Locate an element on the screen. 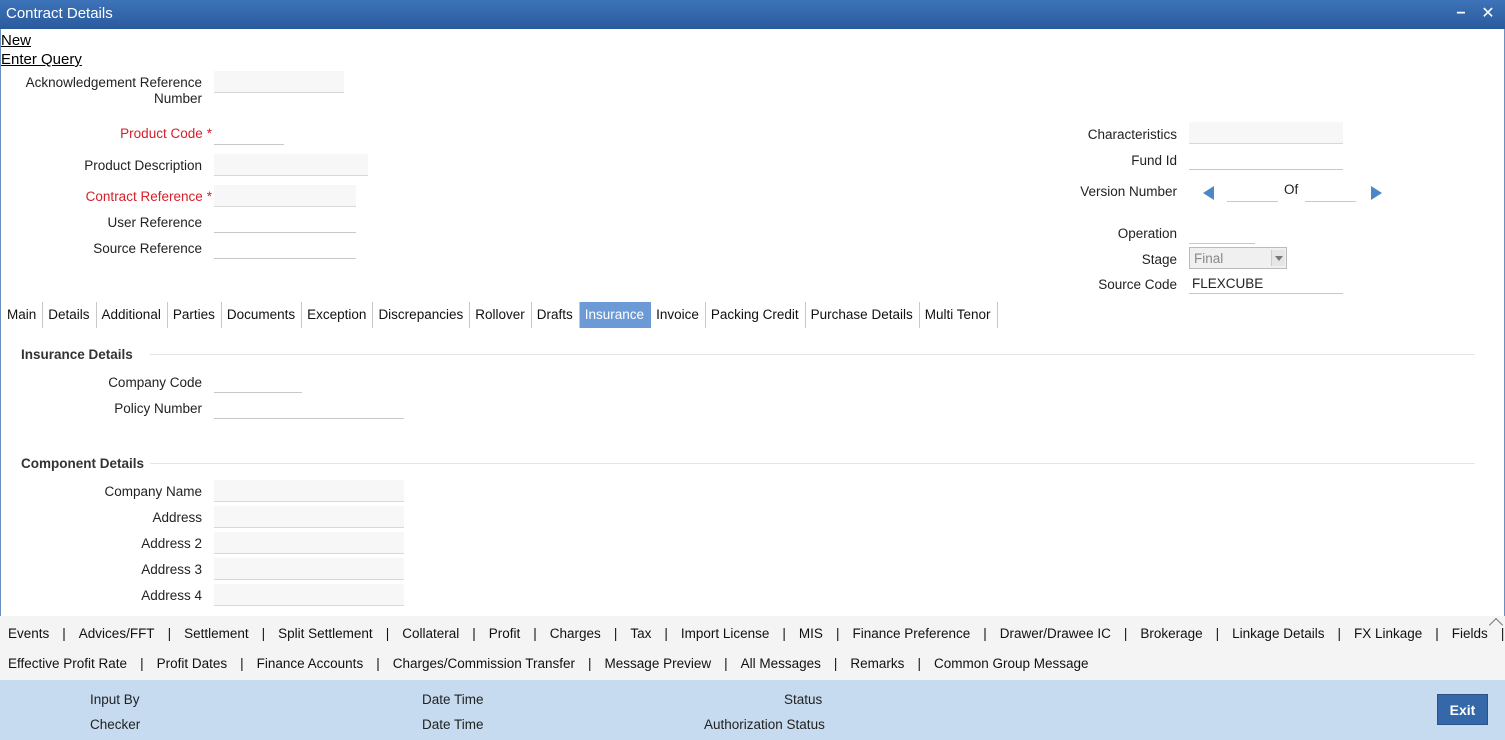 Image resolution: width=1505 pixels, height=740 pixels. link-all-messages: All Messages is located at coordinates (781, 663).